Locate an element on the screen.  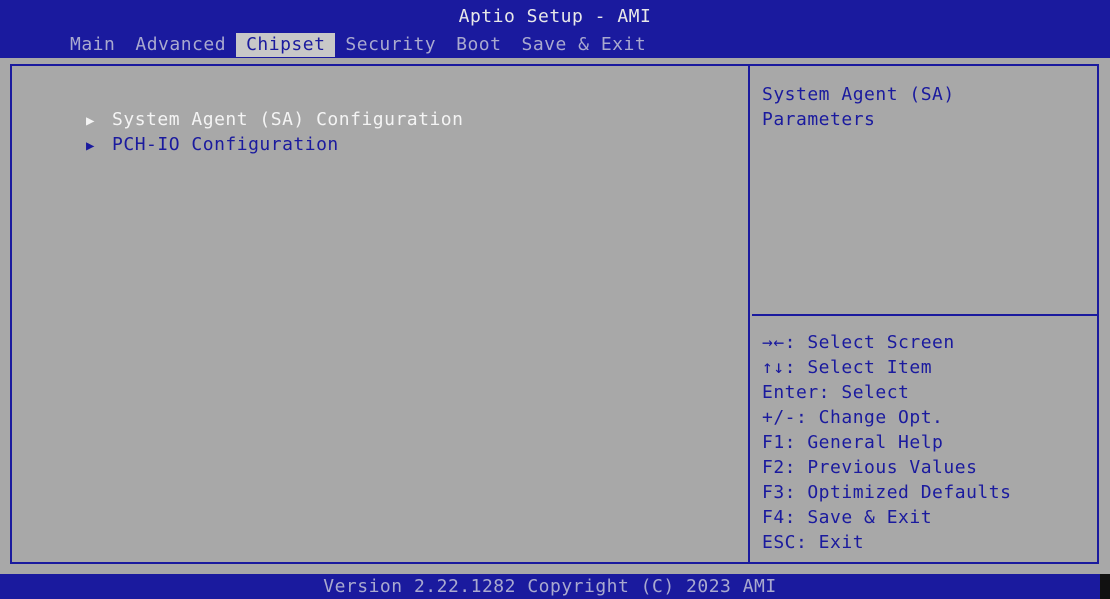
footer-edge is located at coordinates (1105, 586).